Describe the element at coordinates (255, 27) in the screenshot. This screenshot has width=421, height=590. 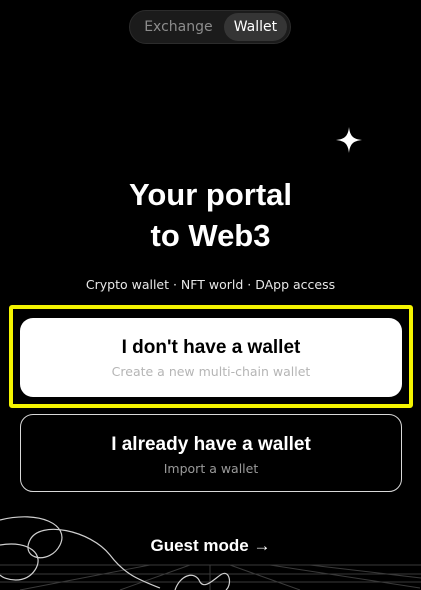
I see `tab-wallet: Wallet` at that location.